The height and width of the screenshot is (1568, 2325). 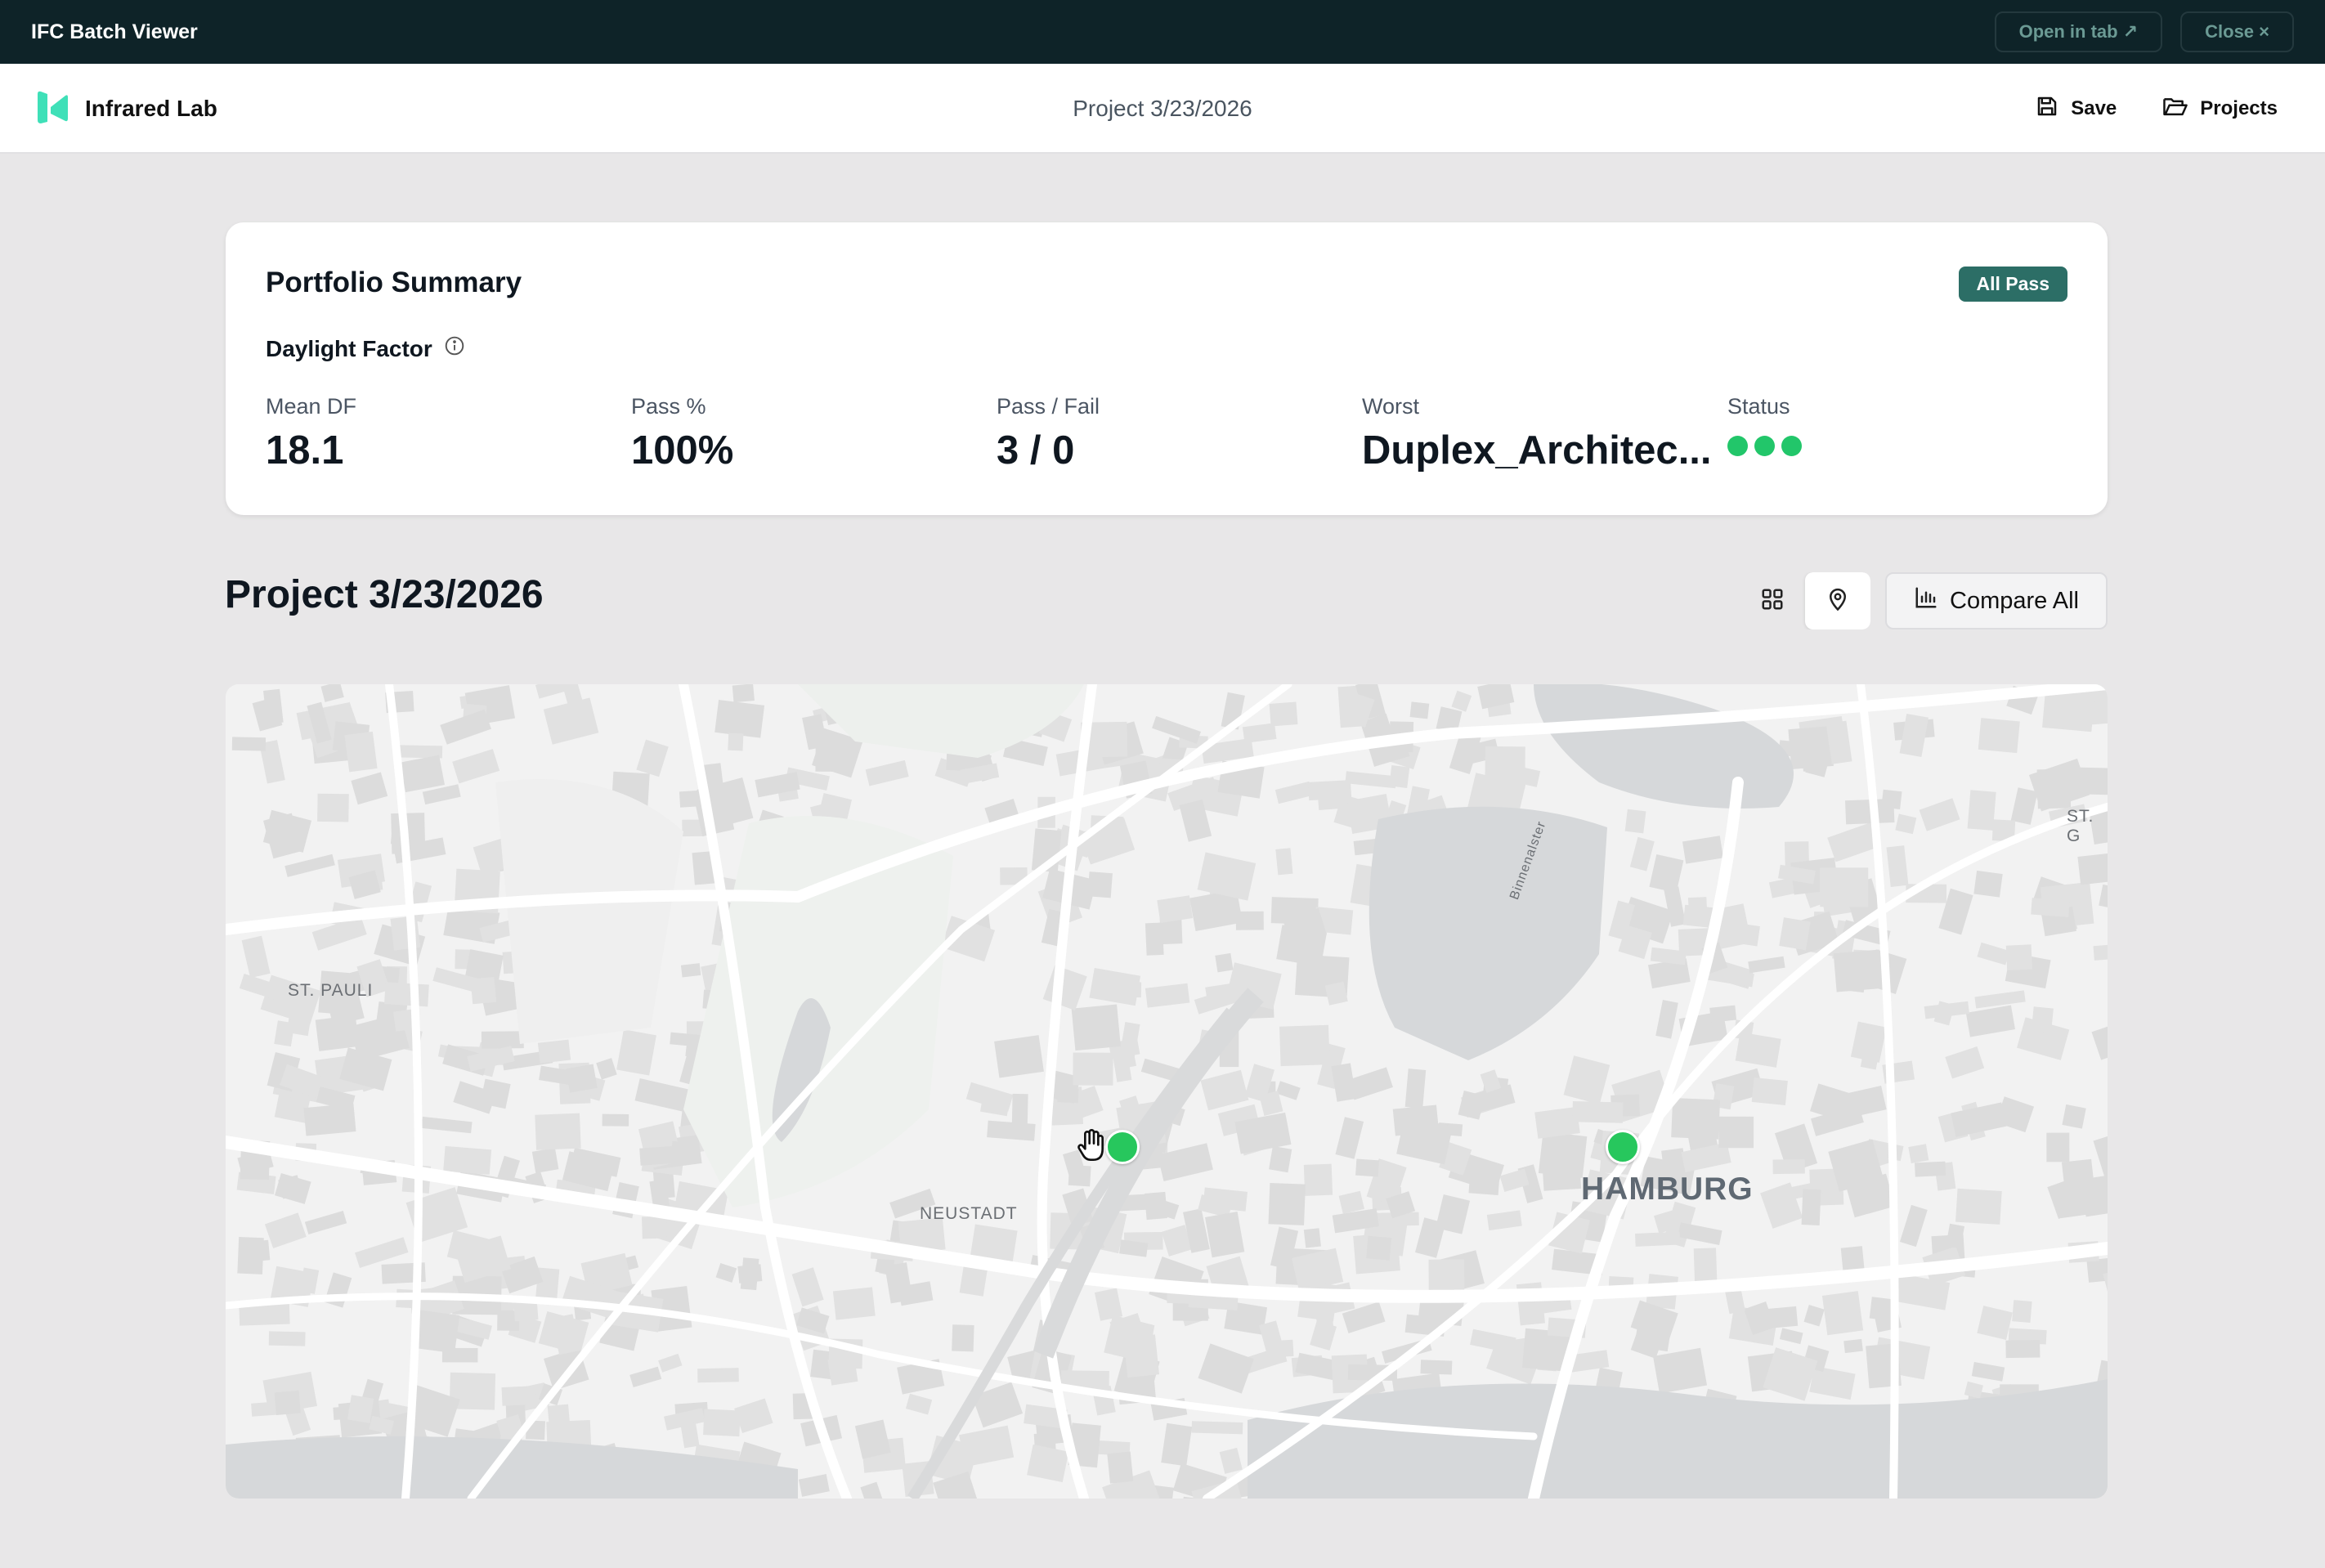 I want to click on brand: Infrared Lab, so click(x=126, y=109).